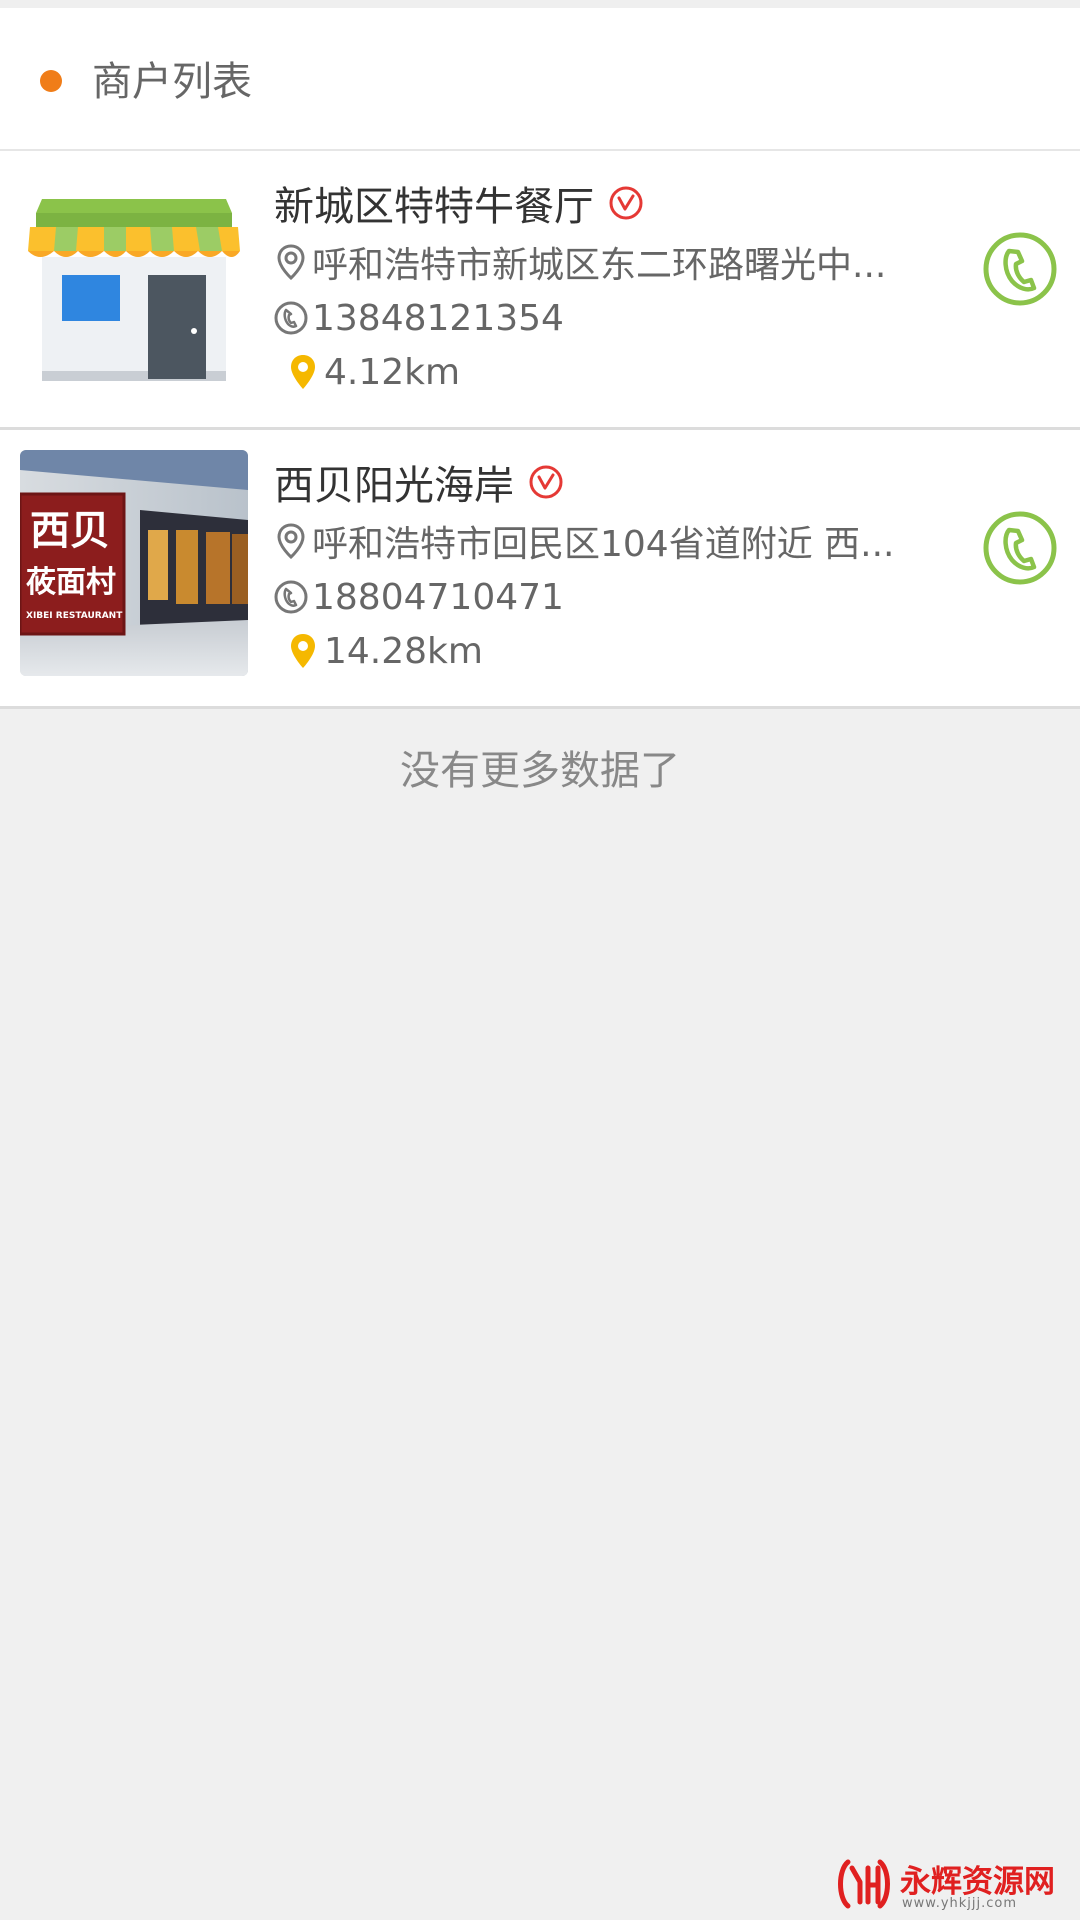 The image size is (1080, 1920). I want to click on watermark-text: 永辉资源网, so click(977, 1882).